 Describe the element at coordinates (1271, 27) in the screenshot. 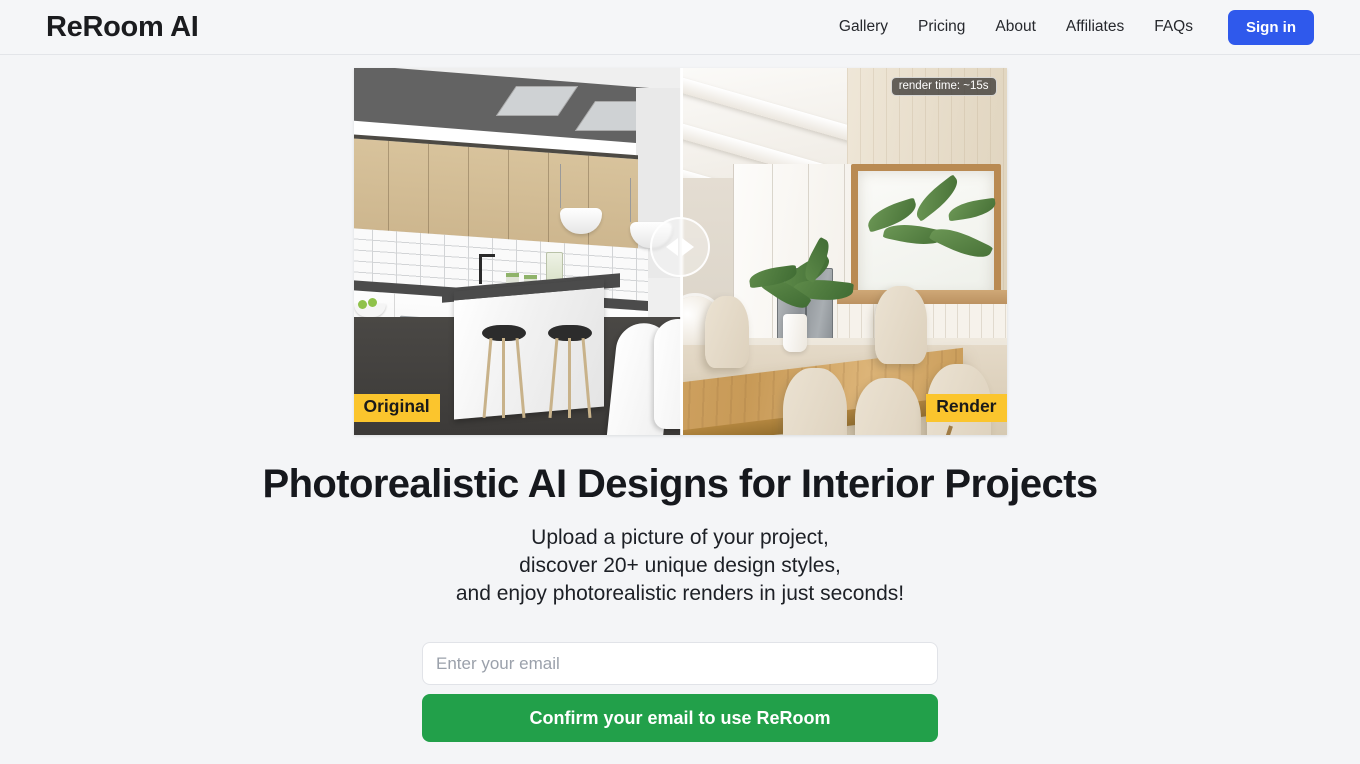

I see `sign-in-button: Sign in` at that location.